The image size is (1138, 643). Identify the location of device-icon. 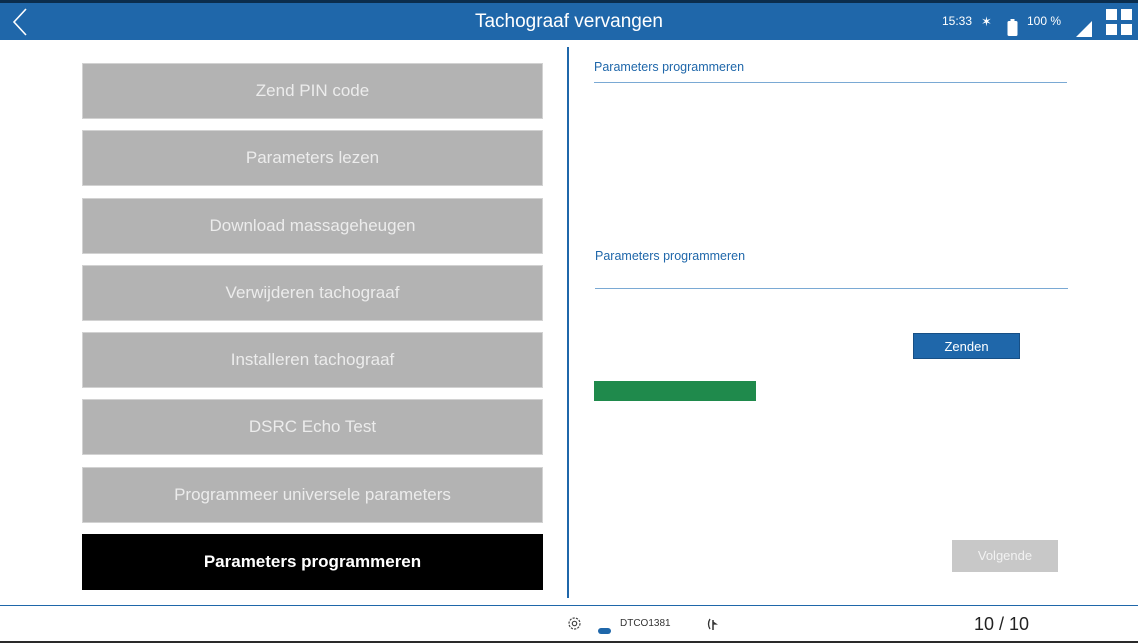
(604, 630).